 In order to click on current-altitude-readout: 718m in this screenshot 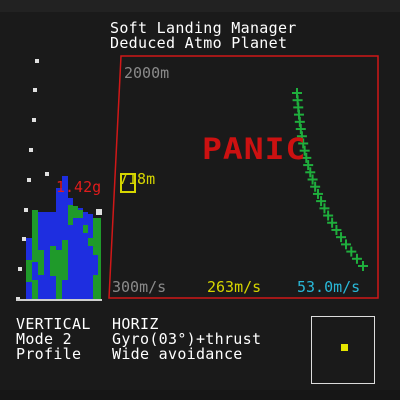, I will do `click(137, 179)`.